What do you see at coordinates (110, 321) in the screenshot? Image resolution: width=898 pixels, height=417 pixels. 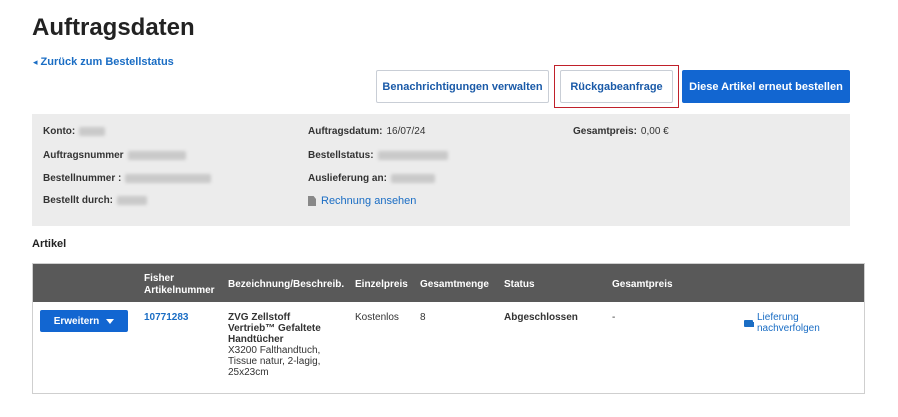 I see `chevron-down-icon` at bounding box center [110, 321].